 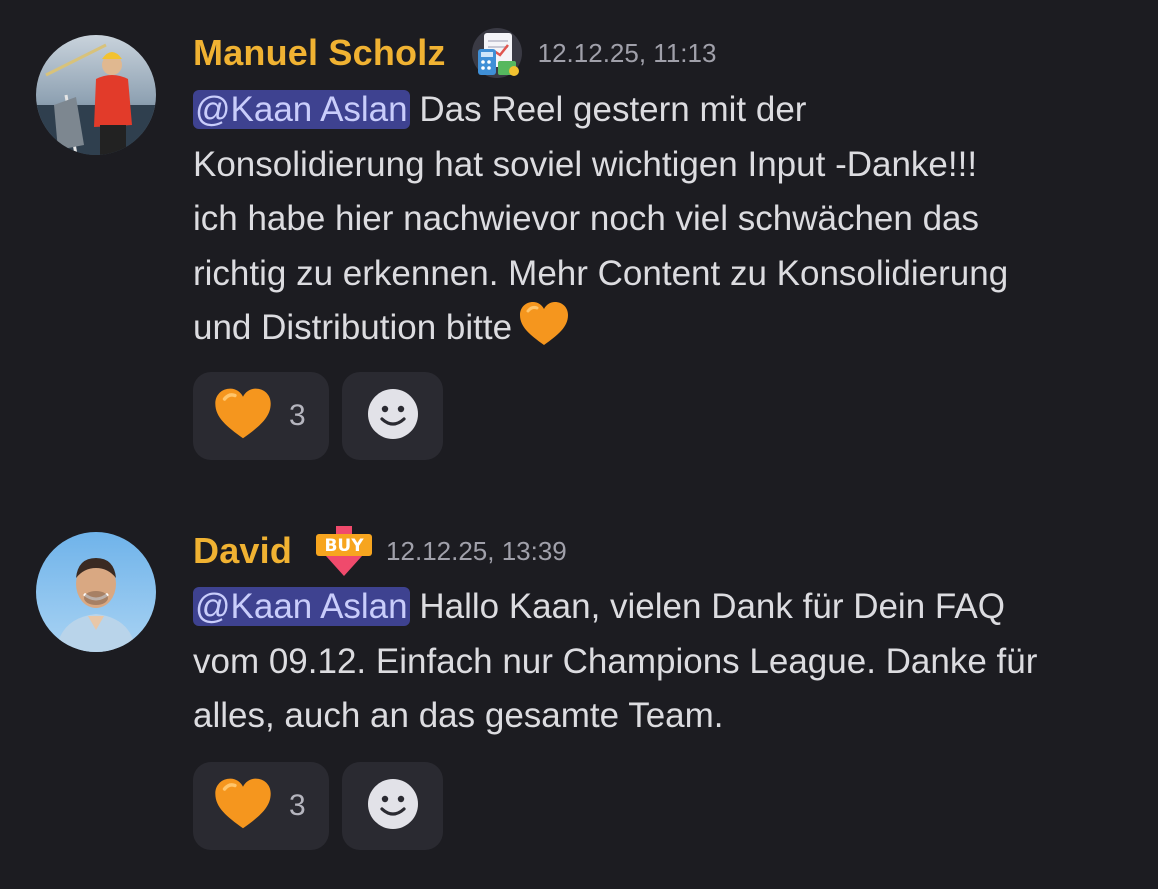 I want to click on message-line: @Kaan Aslan Das Reel gestern mit der, so click(x=668, y=110).